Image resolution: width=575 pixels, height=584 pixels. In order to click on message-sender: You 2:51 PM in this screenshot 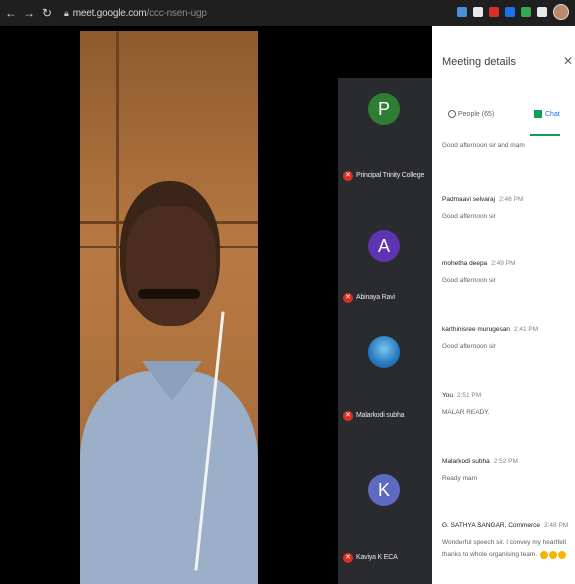, I will do `click(507, 395)`.